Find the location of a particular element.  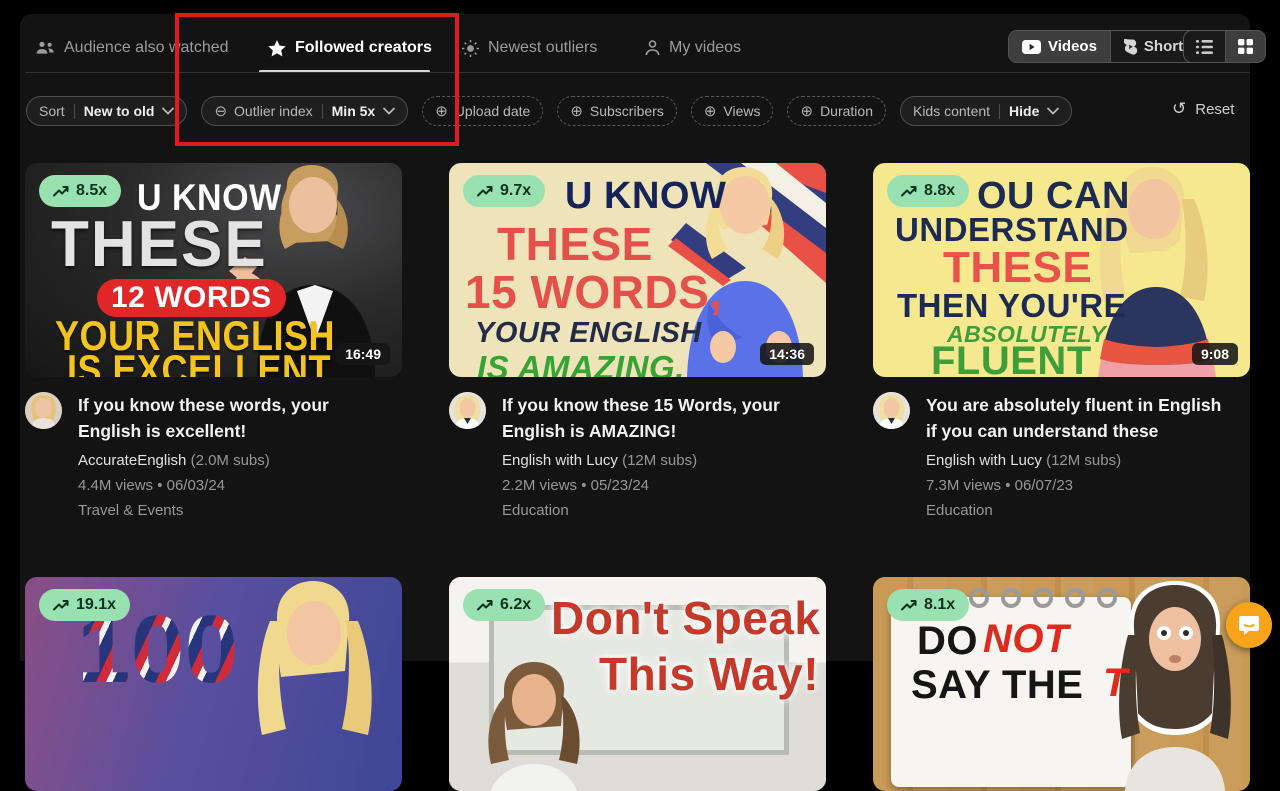

channel-row: AccurateEnglish (2.0M subs) is located at coordinates (228, 460).